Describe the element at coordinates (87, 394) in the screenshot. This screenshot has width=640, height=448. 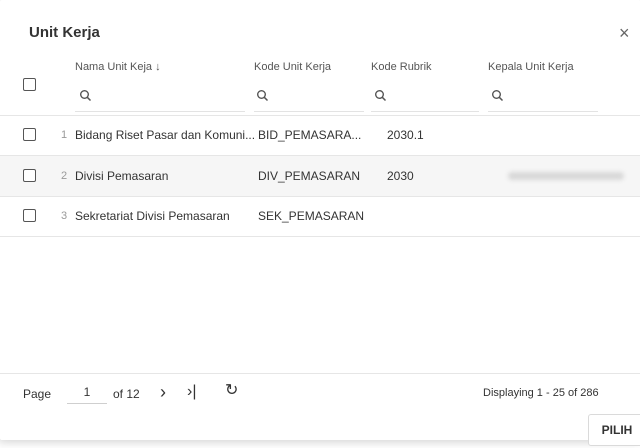
I see `page-number-input` at that location.